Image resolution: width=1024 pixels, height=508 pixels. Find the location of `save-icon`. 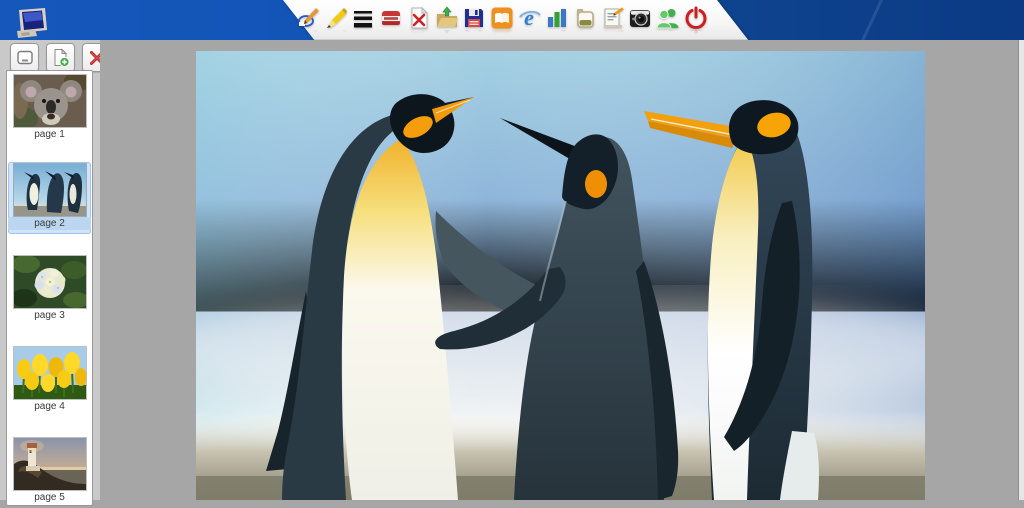

save-icon is located at coordinates (474, 18).